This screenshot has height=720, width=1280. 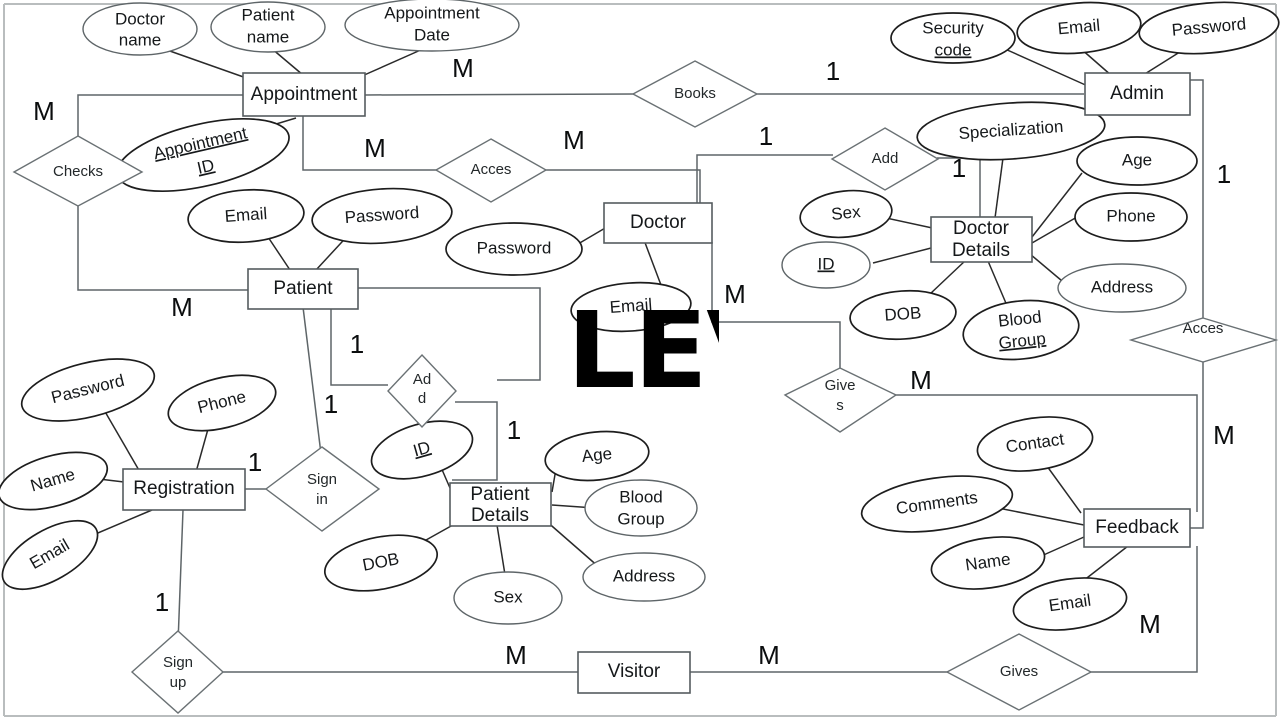 I want to click on relationship-checks: Checks, so click(x=78, y=171).